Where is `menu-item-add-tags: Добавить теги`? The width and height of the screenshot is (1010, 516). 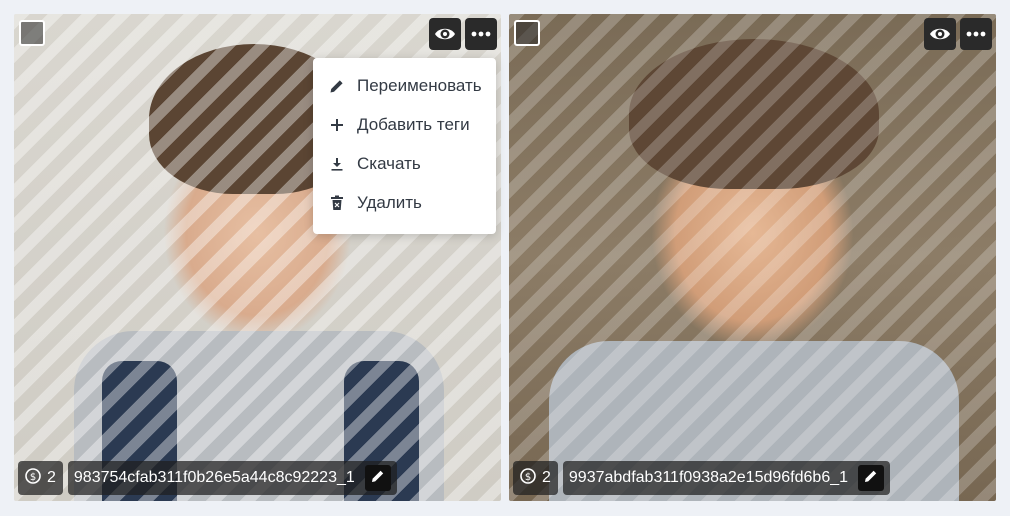
menu-item-add-tags: Добавить теги is located at coordinates (404, 124).